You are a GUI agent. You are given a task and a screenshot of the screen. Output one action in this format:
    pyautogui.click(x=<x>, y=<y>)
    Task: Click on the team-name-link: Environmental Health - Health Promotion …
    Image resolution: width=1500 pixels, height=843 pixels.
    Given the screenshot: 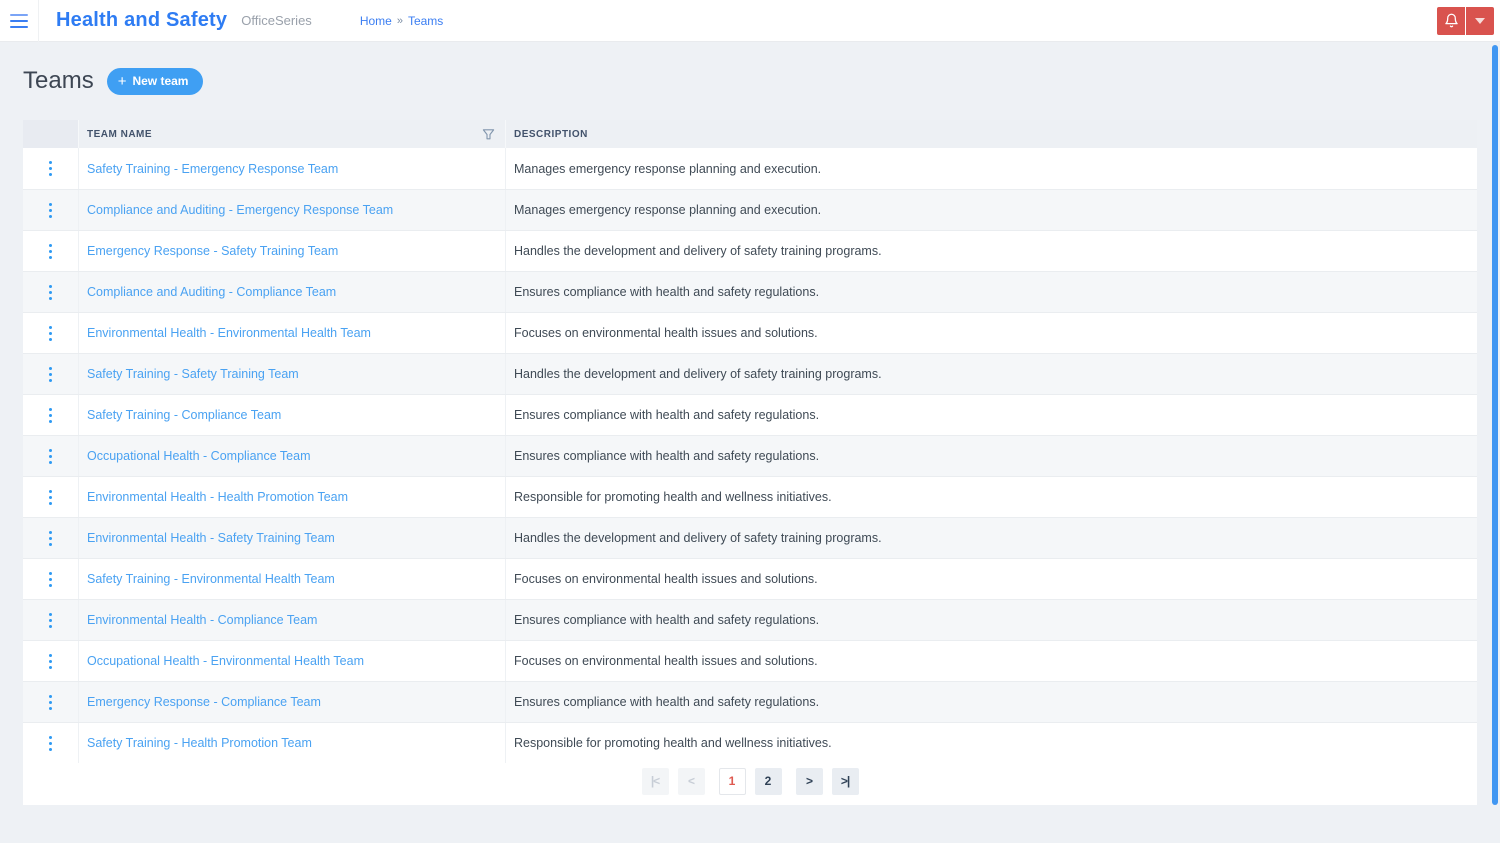 What is the action you would take?
    pyautogui.click(x=217, y=497)
    